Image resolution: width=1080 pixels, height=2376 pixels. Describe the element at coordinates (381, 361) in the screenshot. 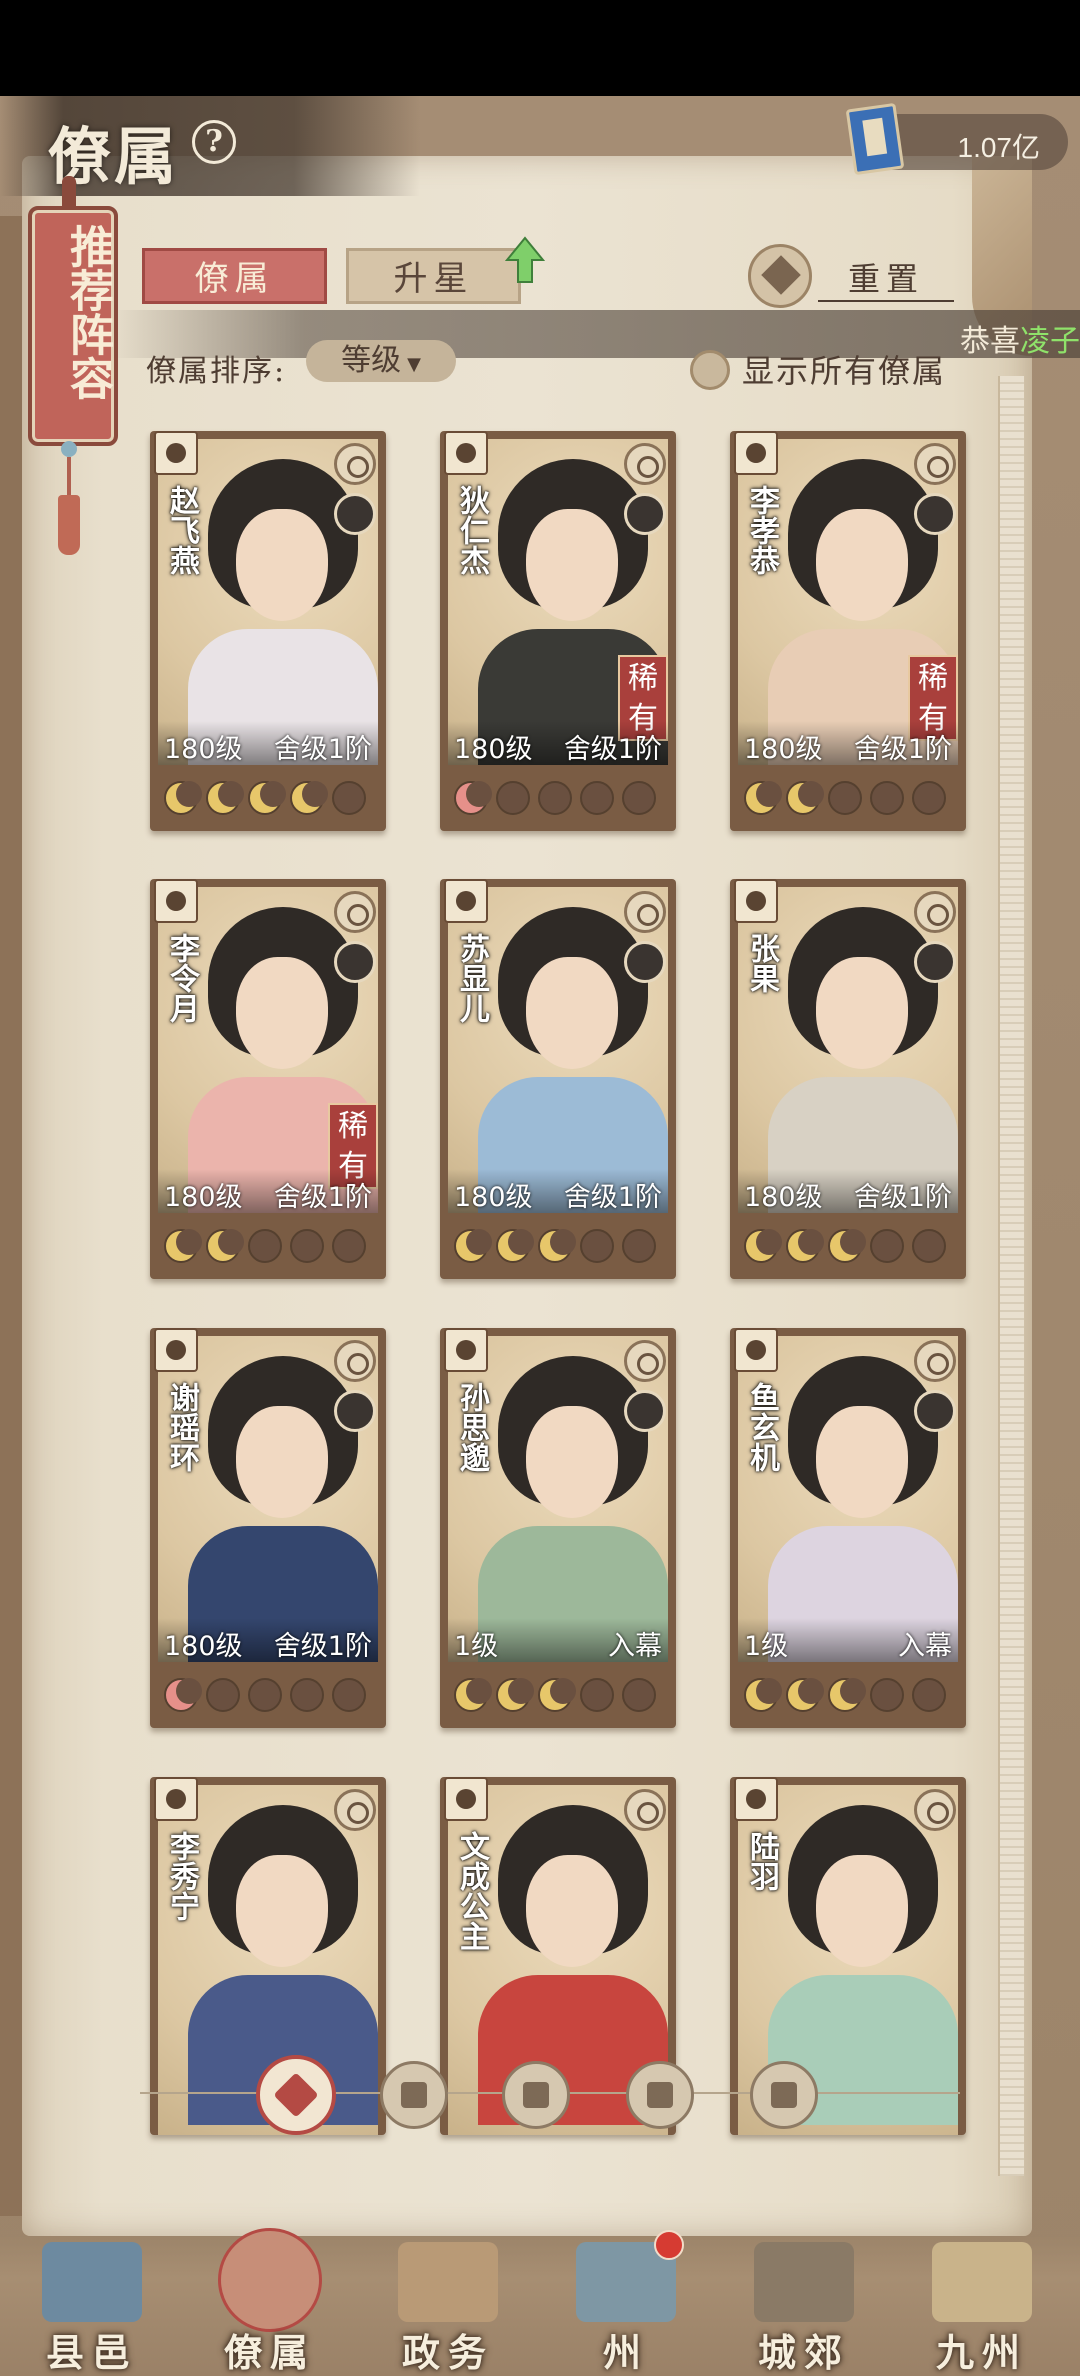

I see `sort-dropdown: 等级 ▼` at that location.